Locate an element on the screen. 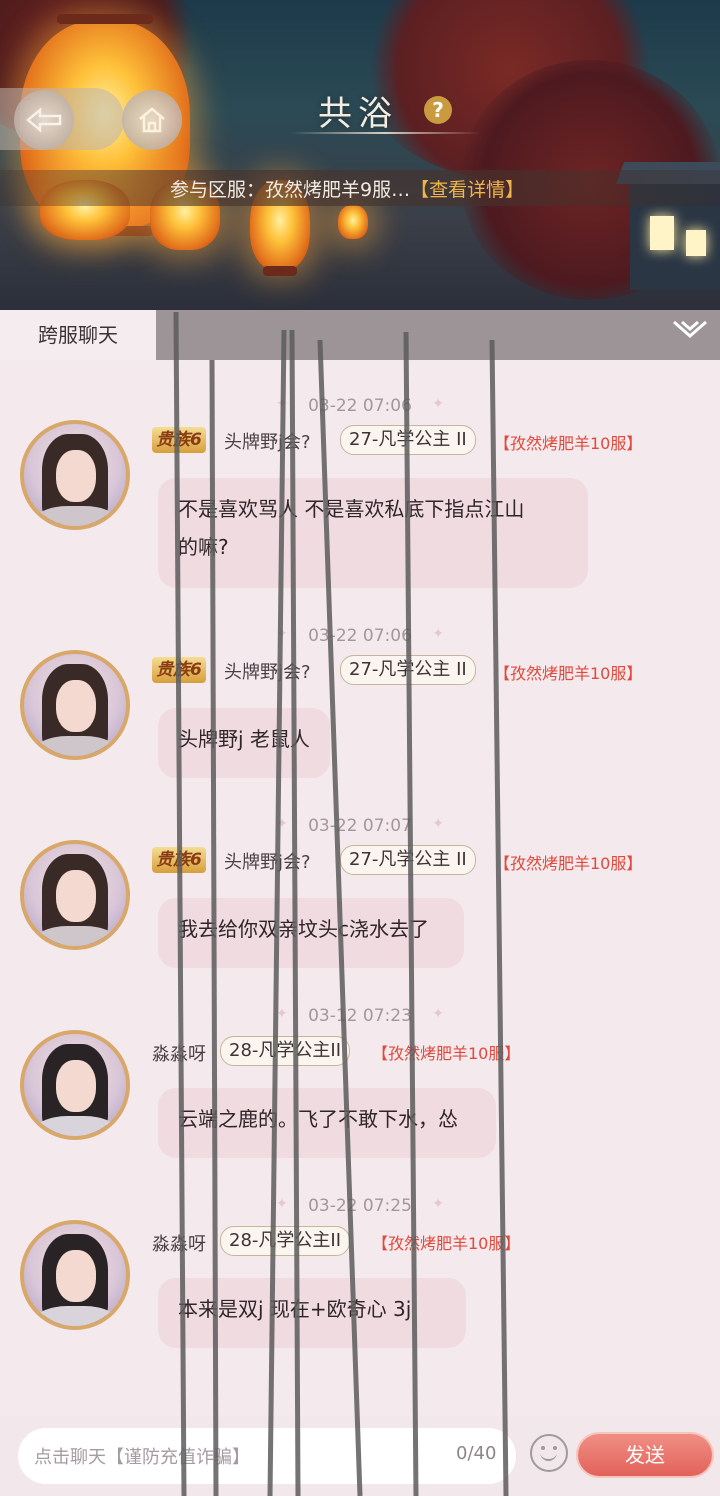 The width and height of the screenshot is (720, 1496). message-timestamp: 03-12 07:23 is located at coordinates (360, 1016).